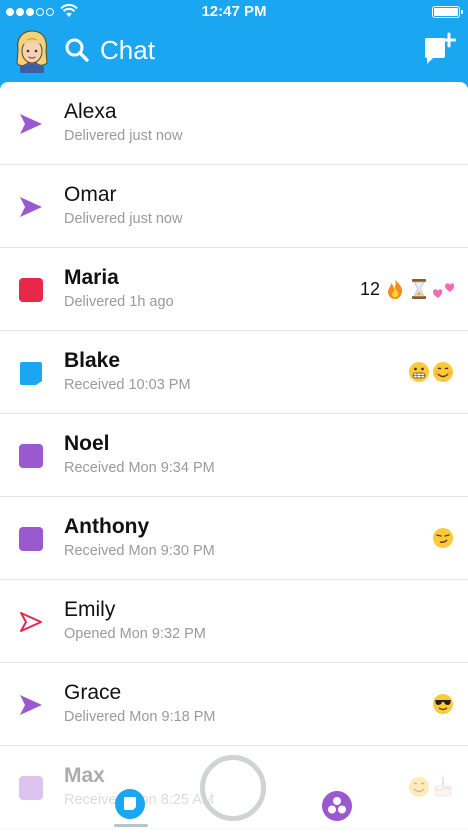 Image resolution: width=468 pixels, height=840 pixels. What do you see at coordinates (234, 538) in the screenshot?
I see `chat-row: Anthony Received Mon 9:30 PM` at bounding box center [234, 538].